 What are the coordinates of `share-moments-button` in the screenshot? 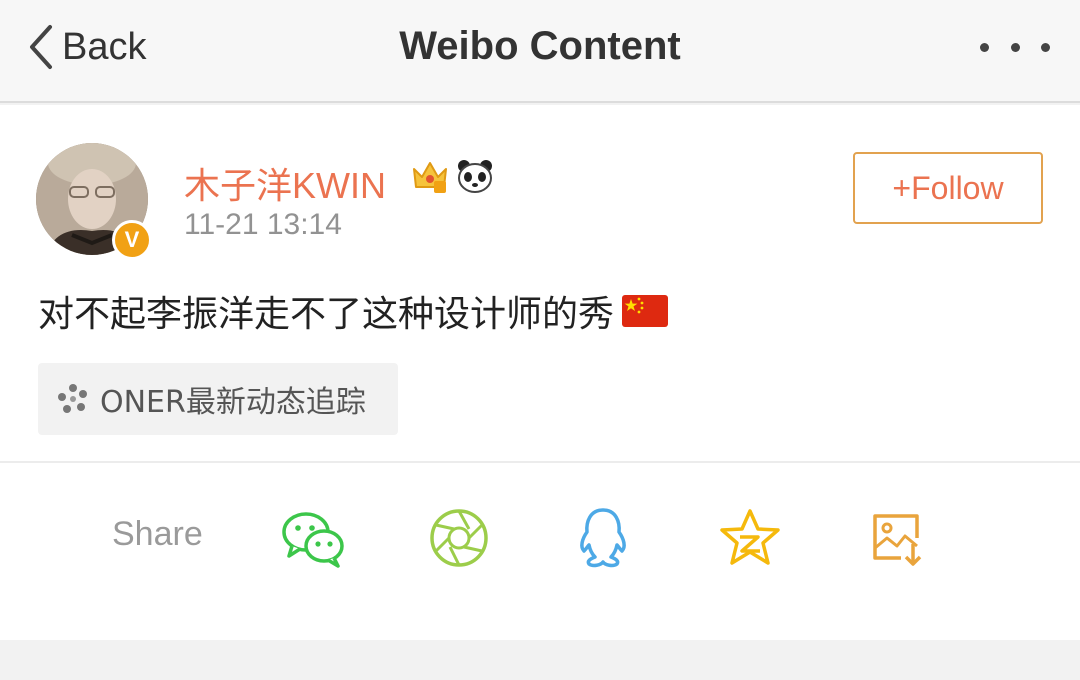 It's located at (459, 538).